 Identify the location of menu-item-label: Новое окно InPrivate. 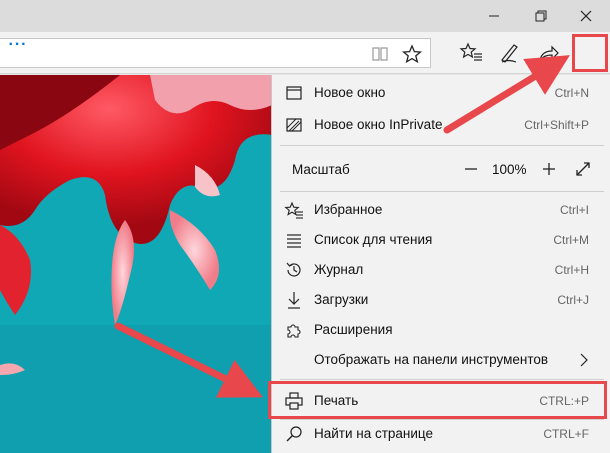
(378, 124).